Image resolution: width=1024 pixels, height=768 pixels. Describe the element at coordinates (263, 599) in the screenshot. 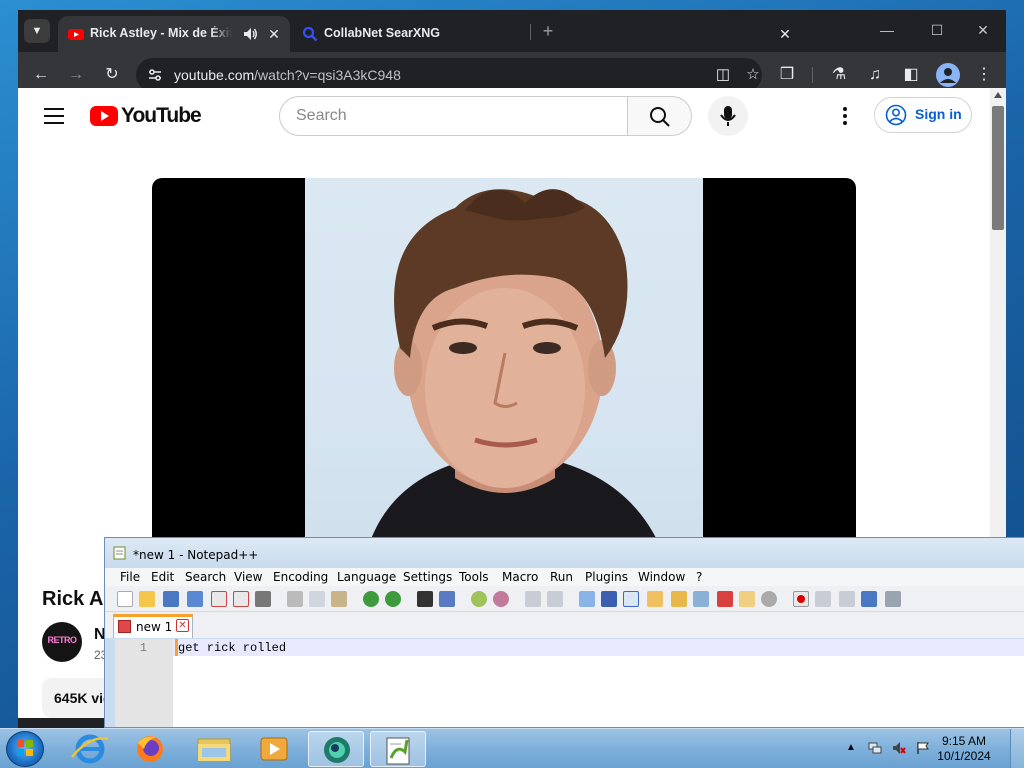

I see `print-icon` at that location.